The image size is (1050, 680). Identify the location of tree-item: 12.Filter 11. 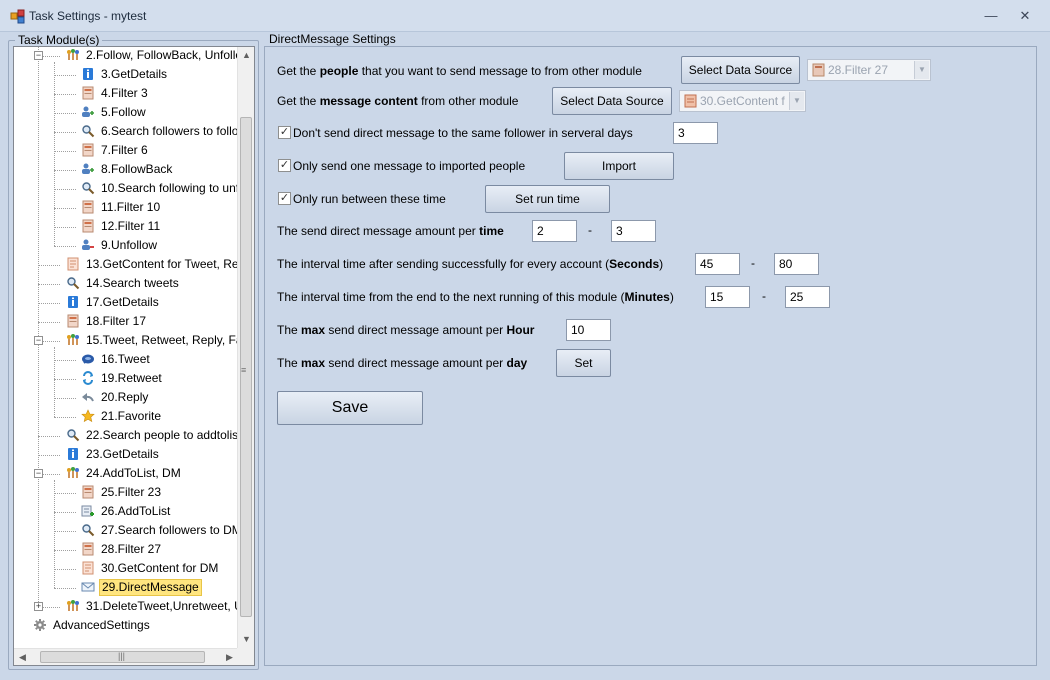
(121, 226).